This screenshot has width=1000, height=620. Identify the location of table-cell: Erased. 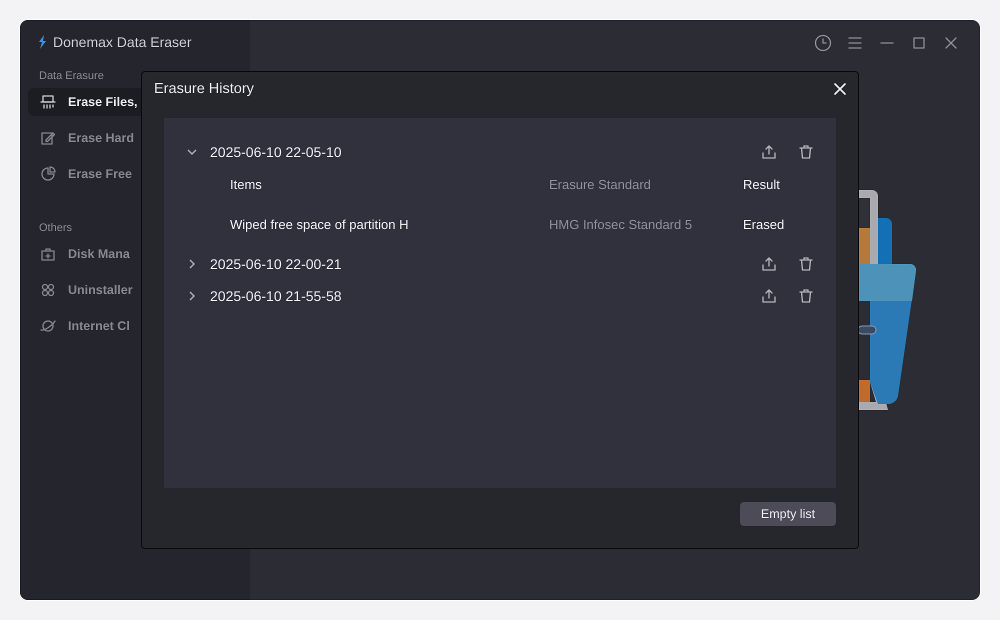
(763, 224).